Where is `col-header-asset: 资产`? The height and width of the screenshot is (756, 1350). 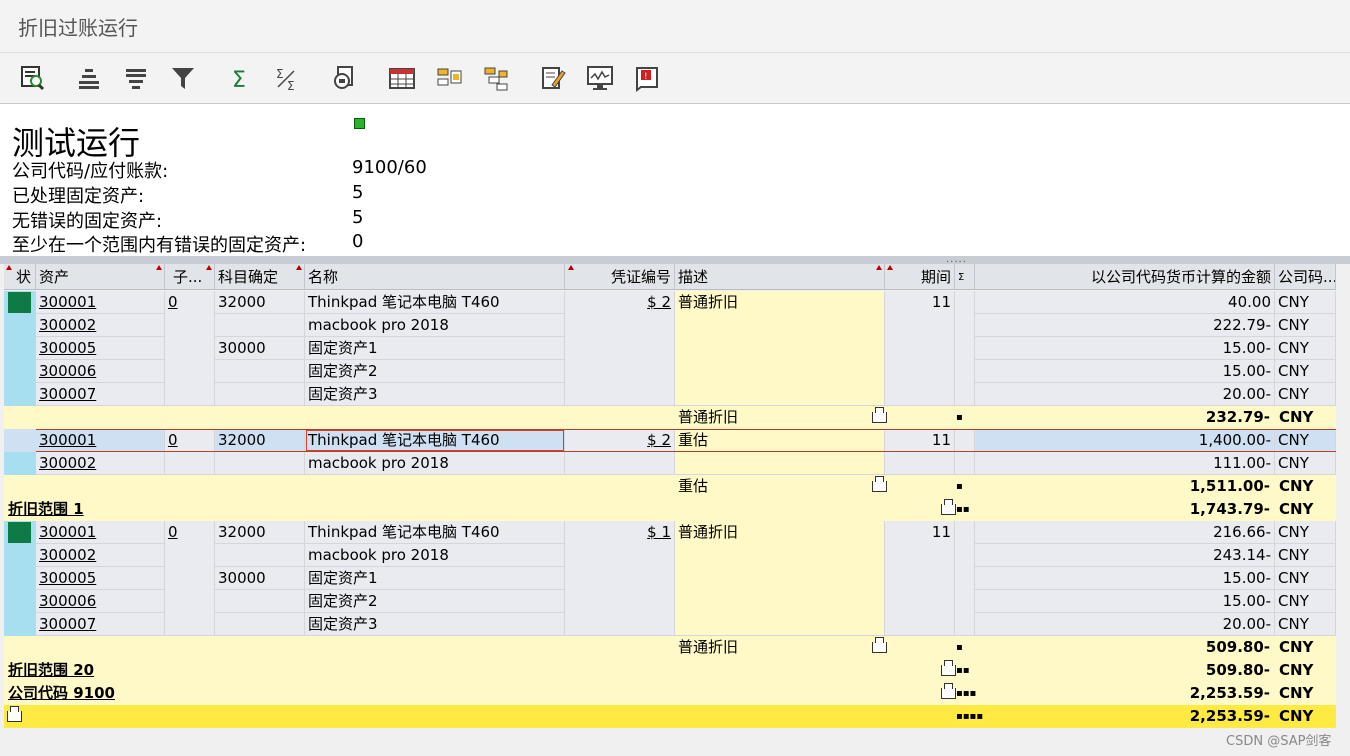 col-header-asset: 资产 is located at coordinates (100, 277).